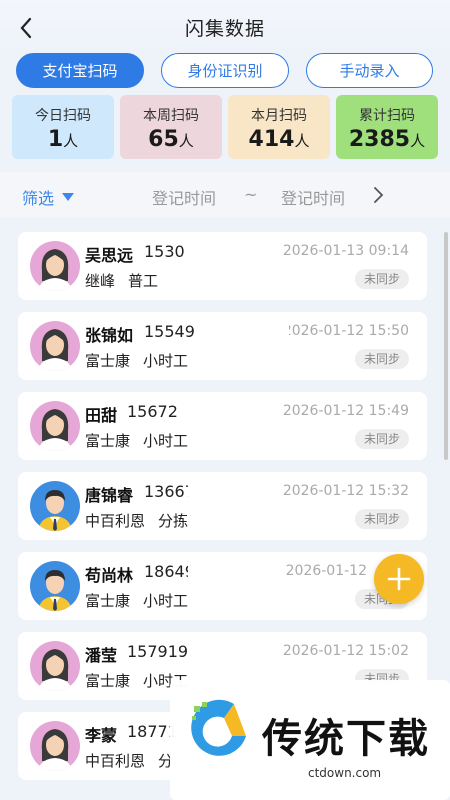 This screenshot has height=800, width=450. What do you see at coordinates (222, 586) in the screenshot?
I see `record-card: 苟尚林 186499 富士康 小时工 2026-01-12 未同步` at bounding box center [222, 586].